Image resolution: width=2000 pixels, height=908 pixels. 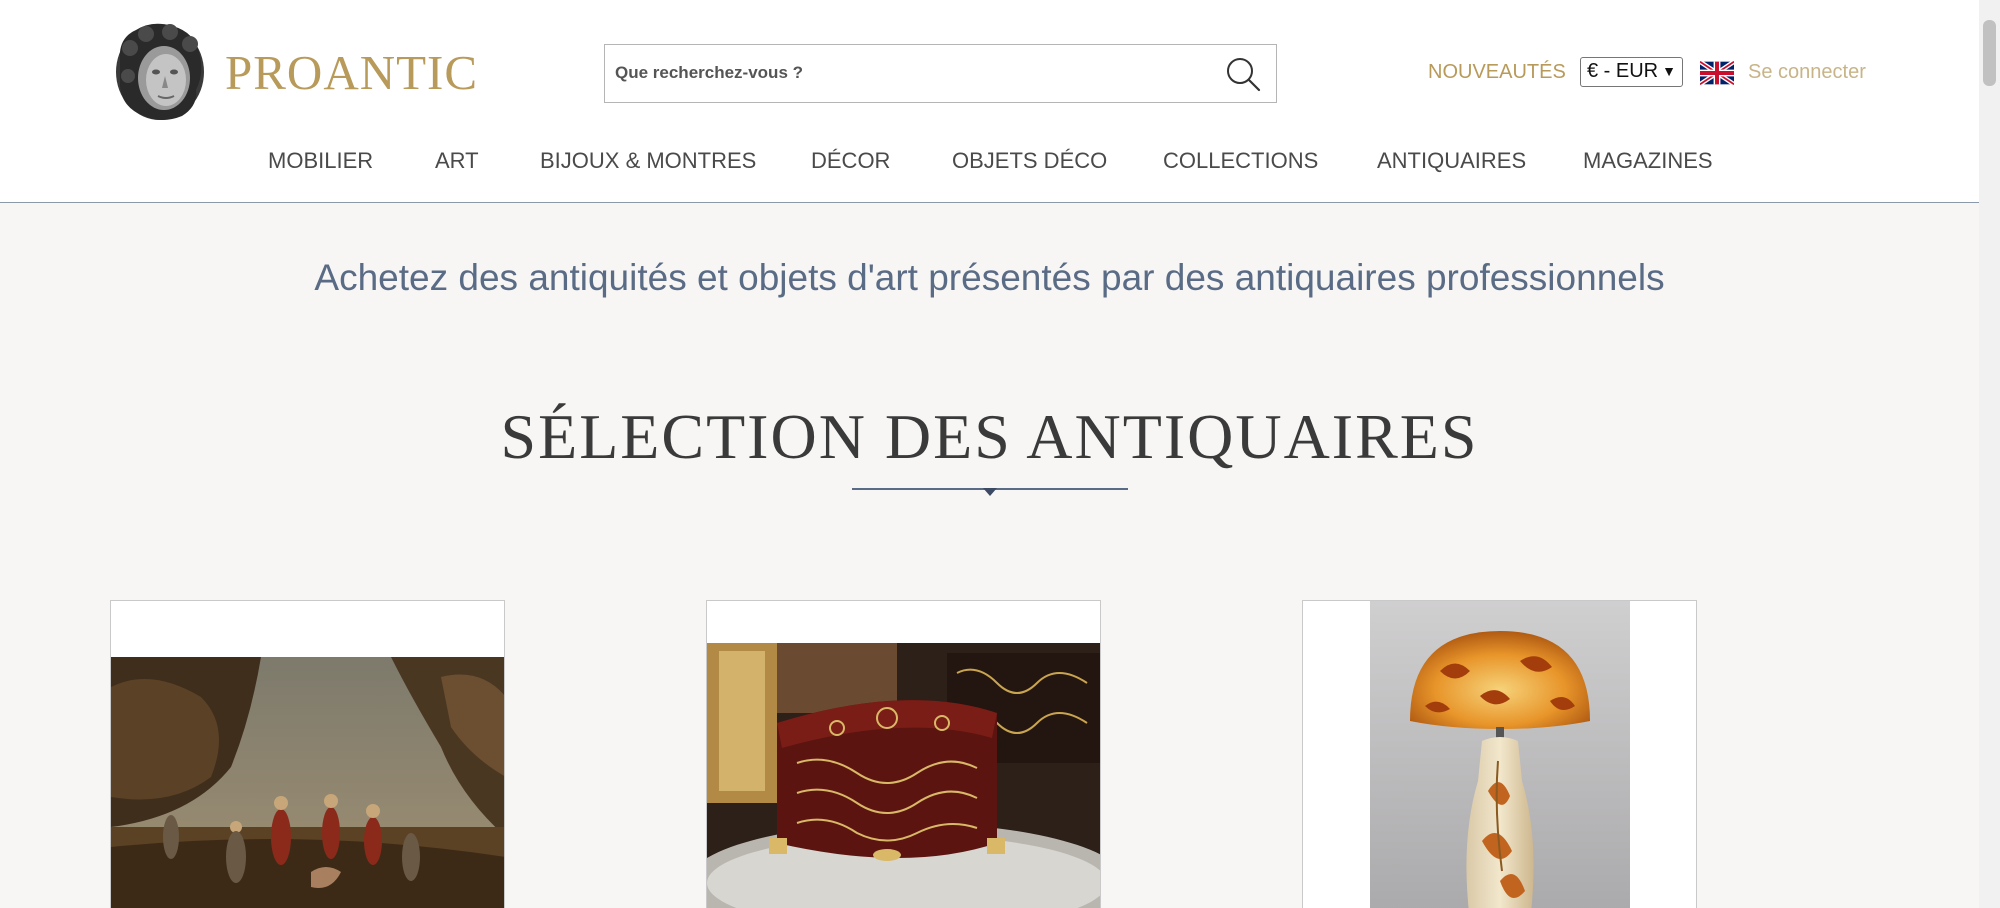 What do you see at coordinates (1989, 454) in the screenshot?
I see `page-scrollbar` at bounding box center [1989, 454].